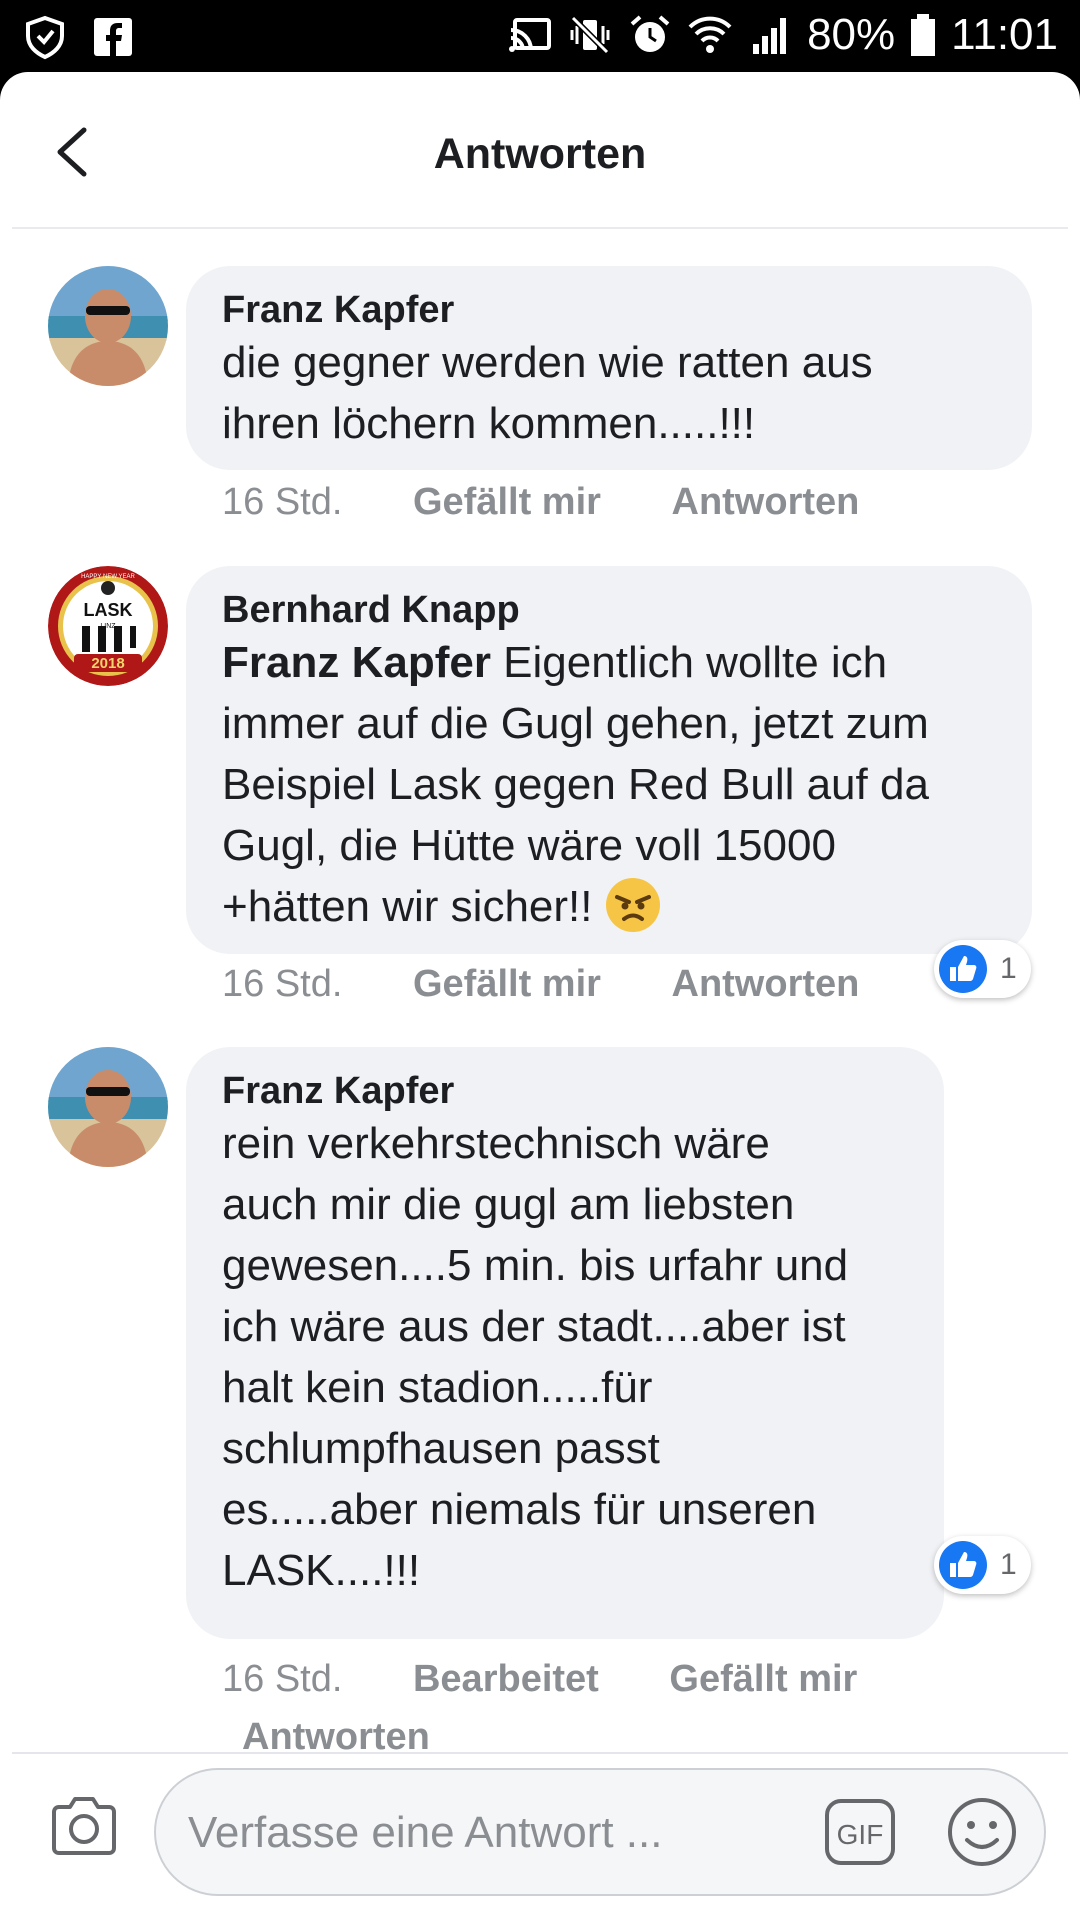 This screenshot has width=1080, height=1920. What do you see at coordinates (547, 362) in the screenshot?
I see `comment-line: die gegner werden wie ratten aus` at bounding box center [547, 362].